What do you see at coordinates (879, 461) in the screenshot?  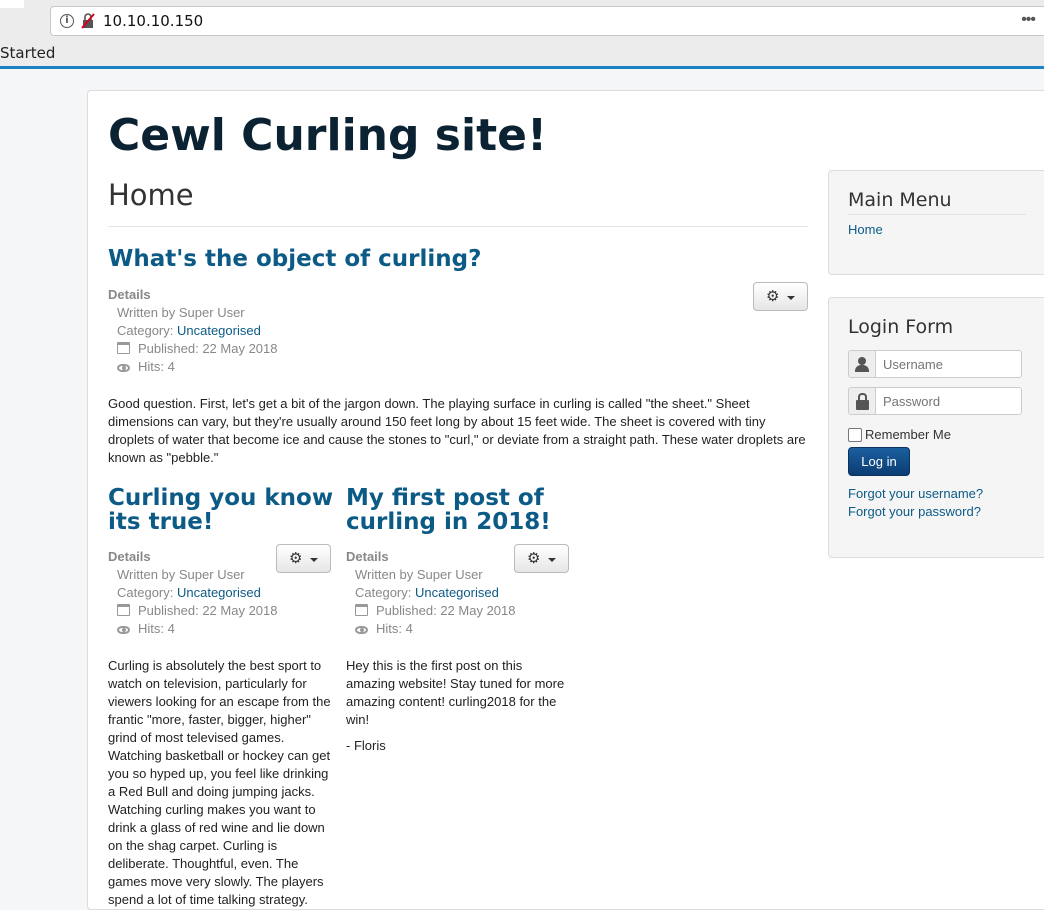 I see `login-button: Log in` at bounding box center [879, 461].